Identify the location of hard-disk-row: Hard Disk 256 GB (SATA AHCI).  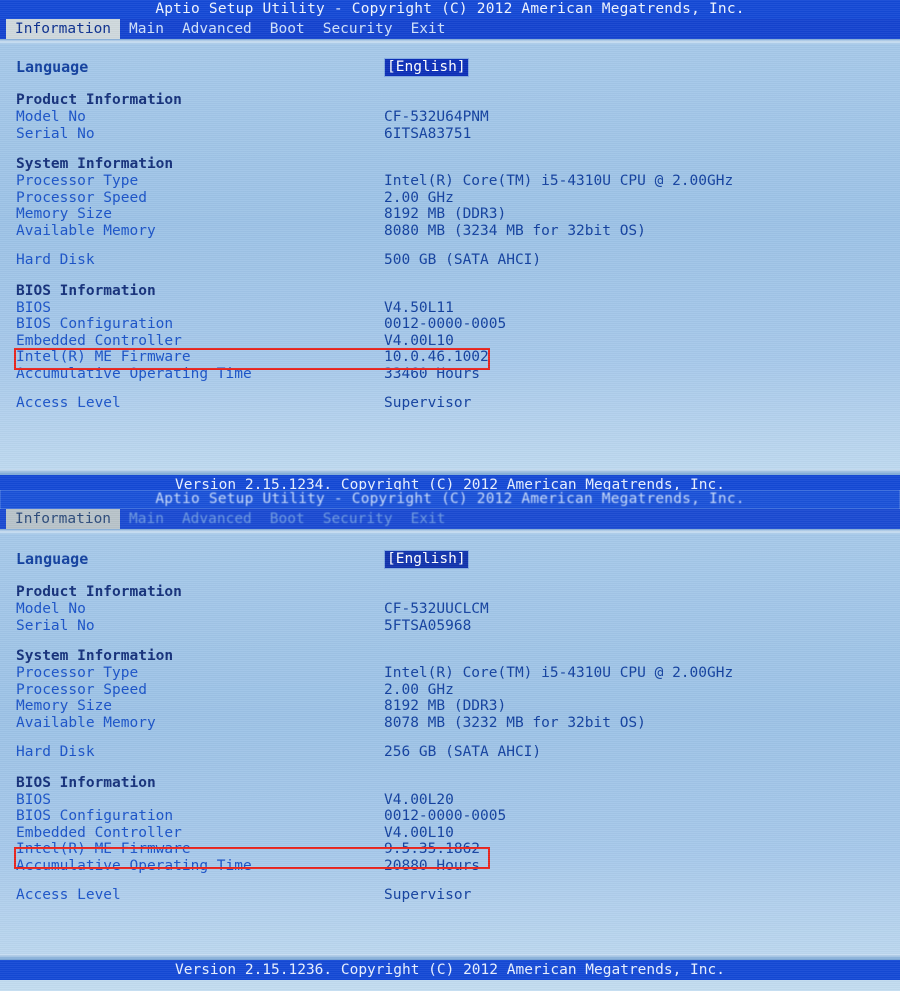
(450, 752).